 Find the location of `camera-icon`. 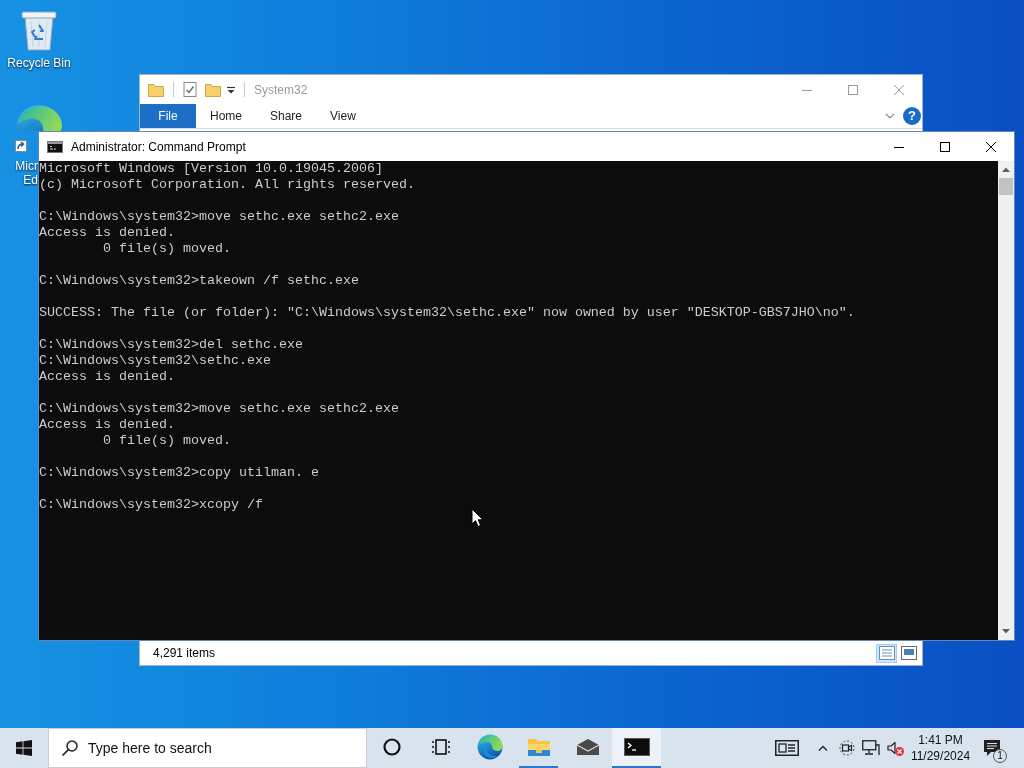

camera-icon is located at coordinates (847, 748).